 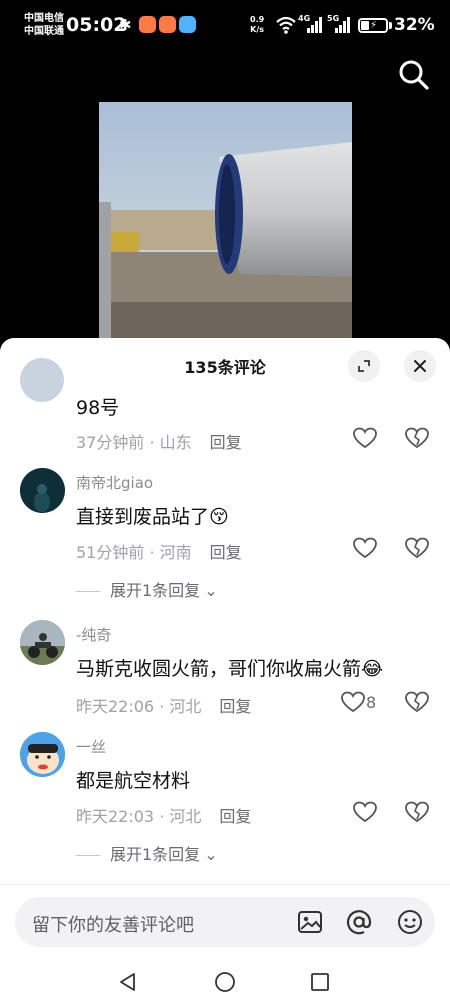 I want to click on emoji-icon, so click(x=410, y=922).